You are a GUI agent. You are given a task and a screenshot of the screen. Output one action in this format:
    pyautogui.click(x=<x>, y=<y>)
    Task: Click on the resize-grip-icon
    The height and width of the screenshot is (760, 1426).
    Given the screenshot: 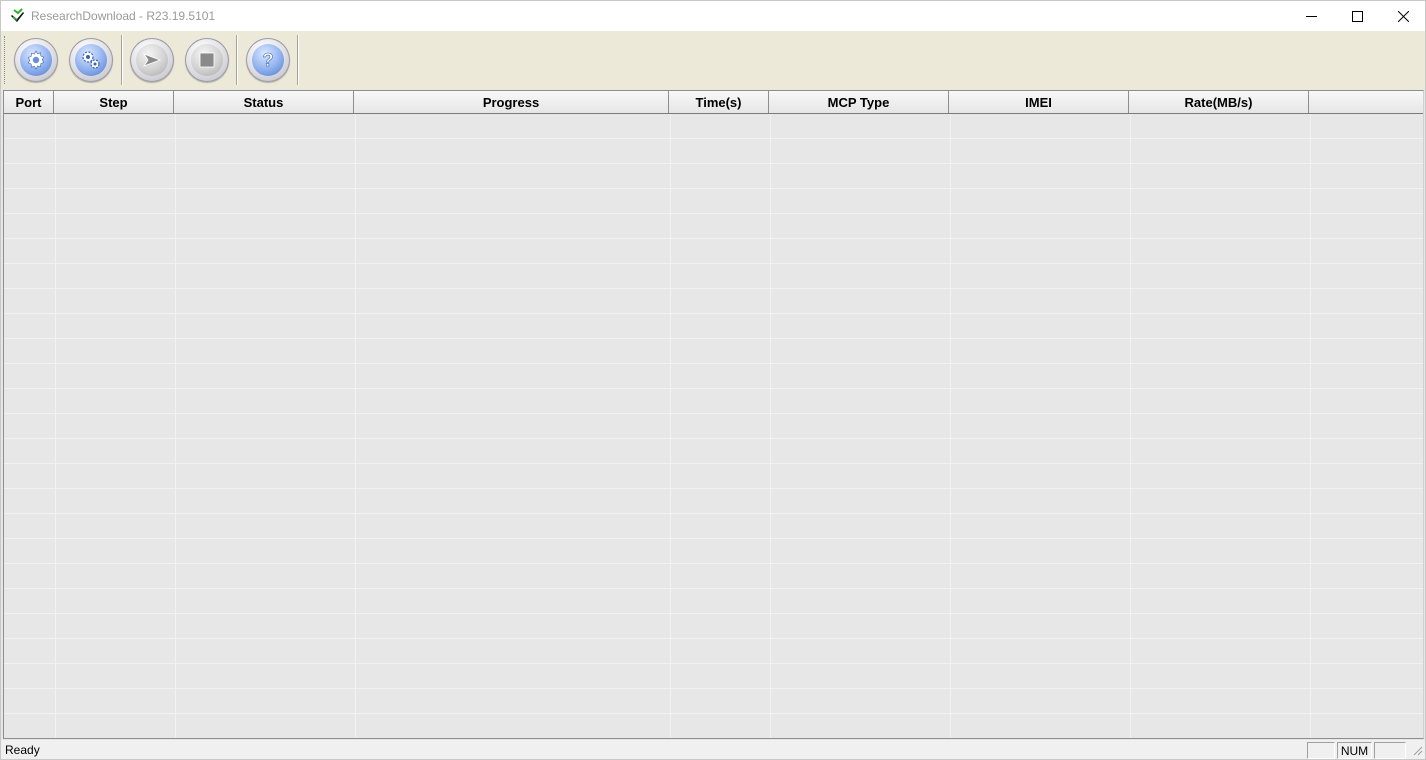 What is the action you would take?
    pyautogui.click(x=1417, y=750)
    